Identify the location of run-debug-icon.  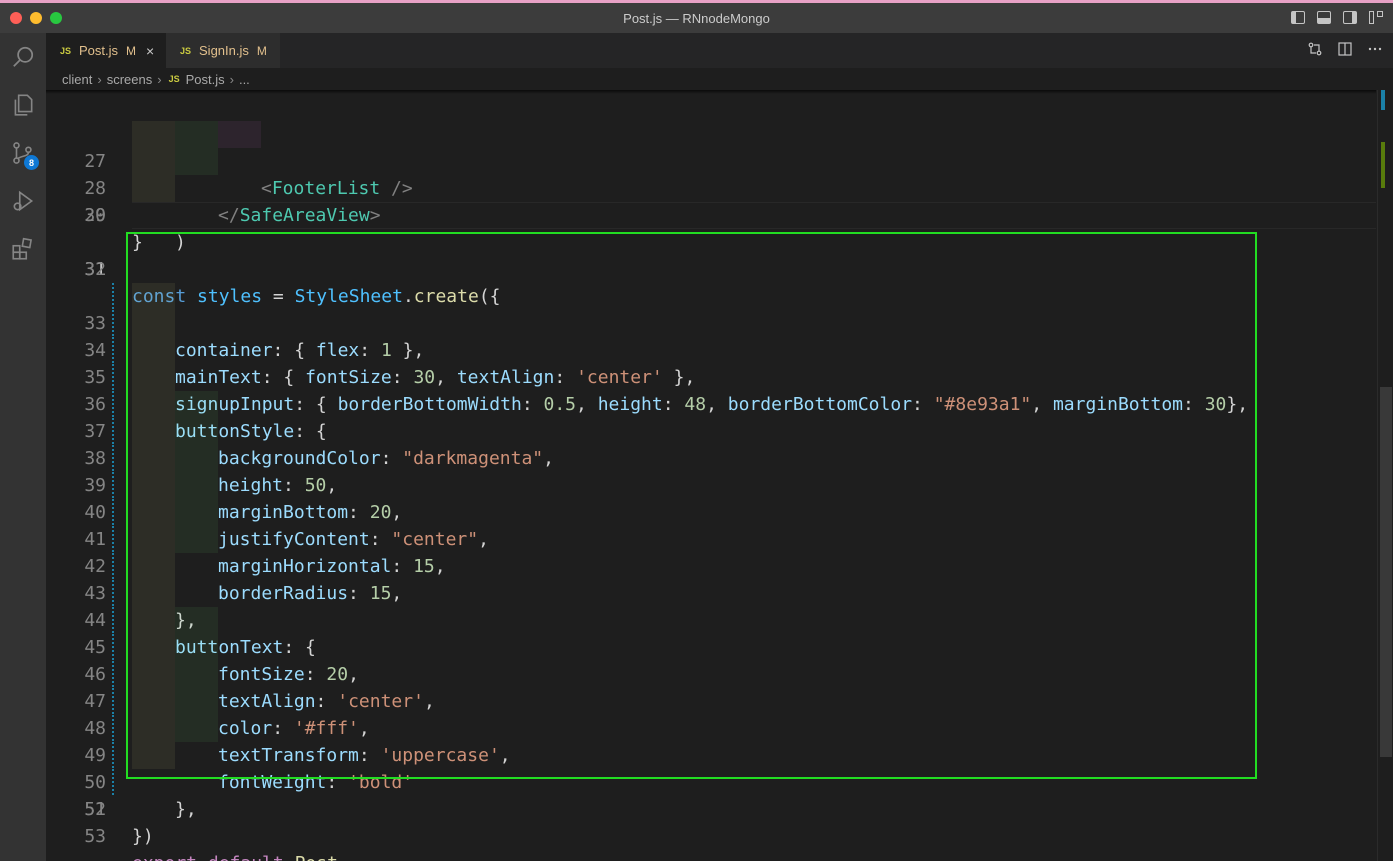
(23, 201).